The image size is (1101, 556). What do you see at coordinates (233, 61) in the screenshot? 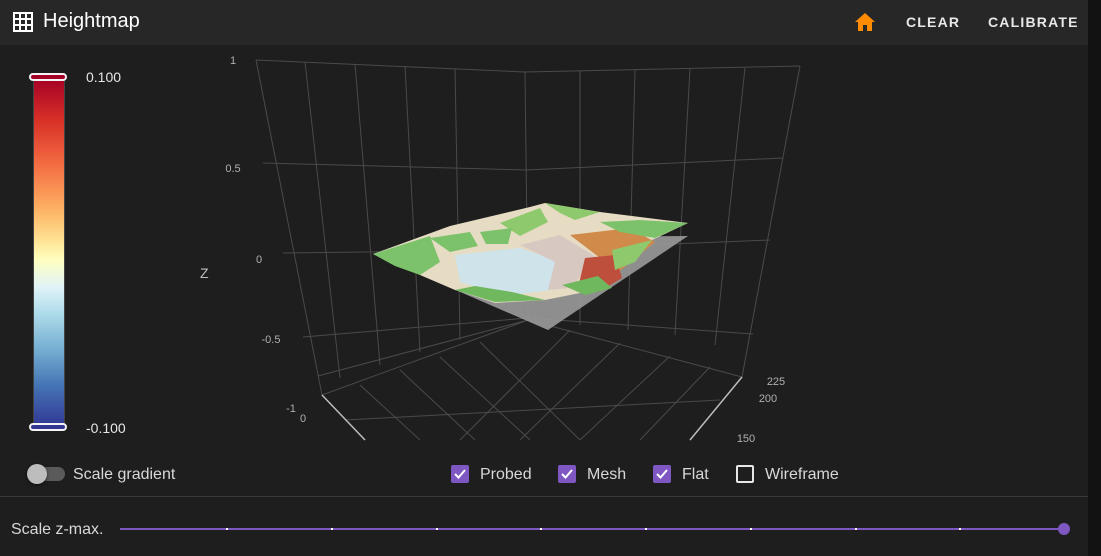
I see `z-tick-label: 1` at bounding box center [233, 61].